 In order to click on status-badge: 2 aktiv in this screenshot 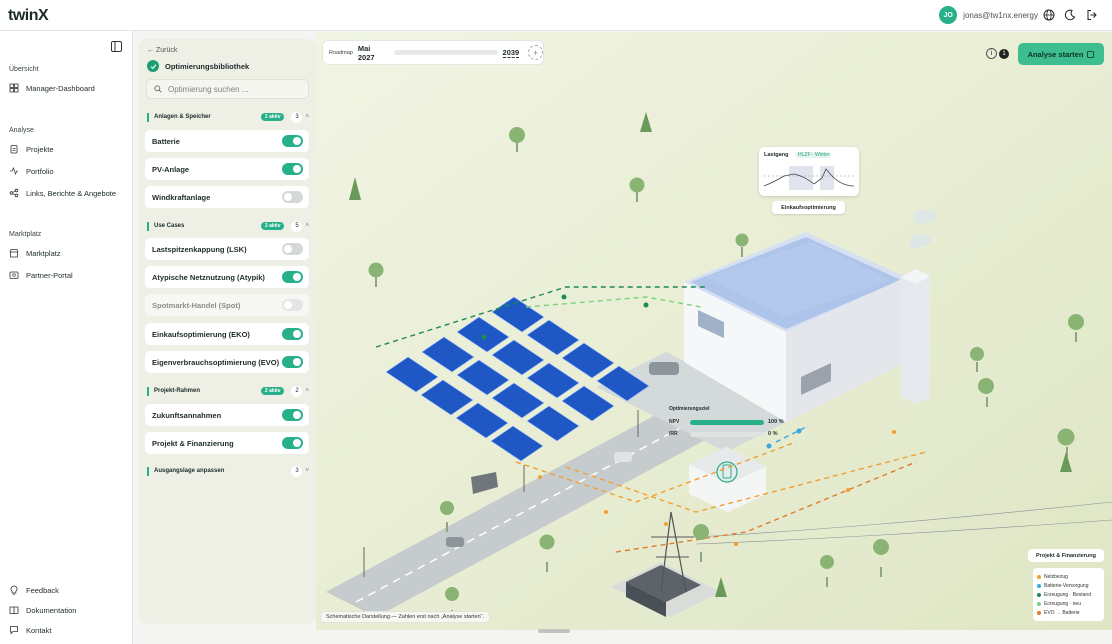, I will do `click(272, 391)`.